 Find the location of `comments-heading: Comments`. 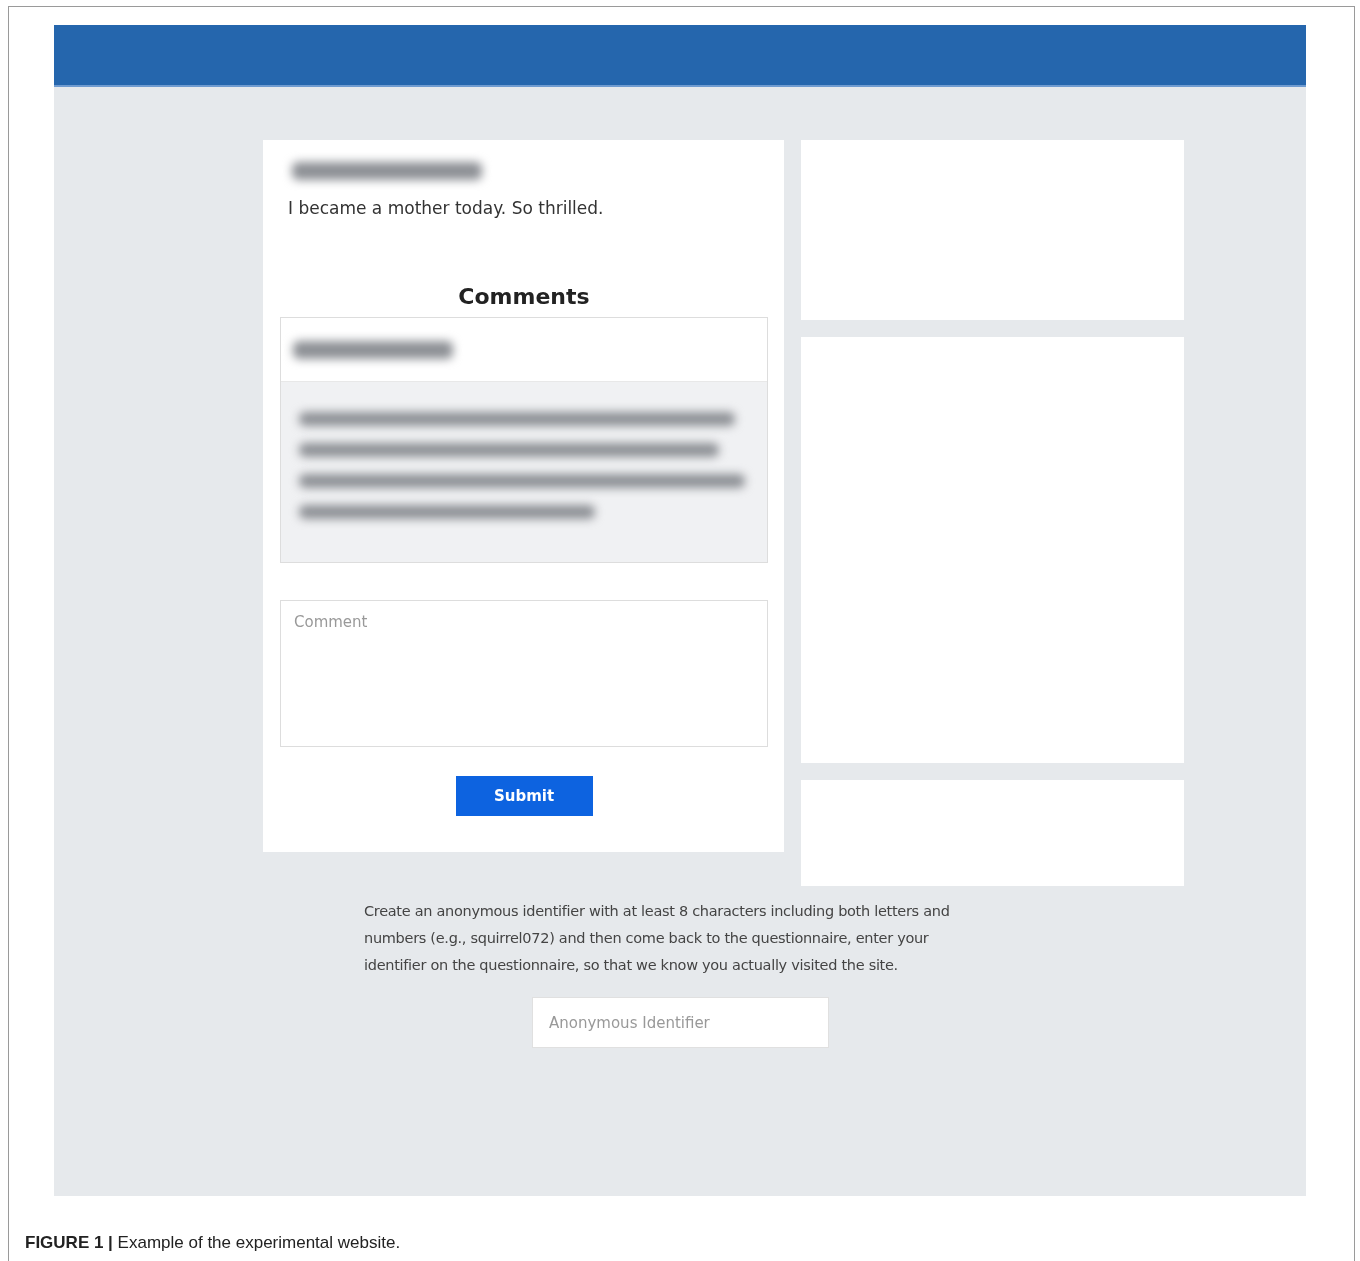

comments-heading: Comments is located at coordinates (524, 296).